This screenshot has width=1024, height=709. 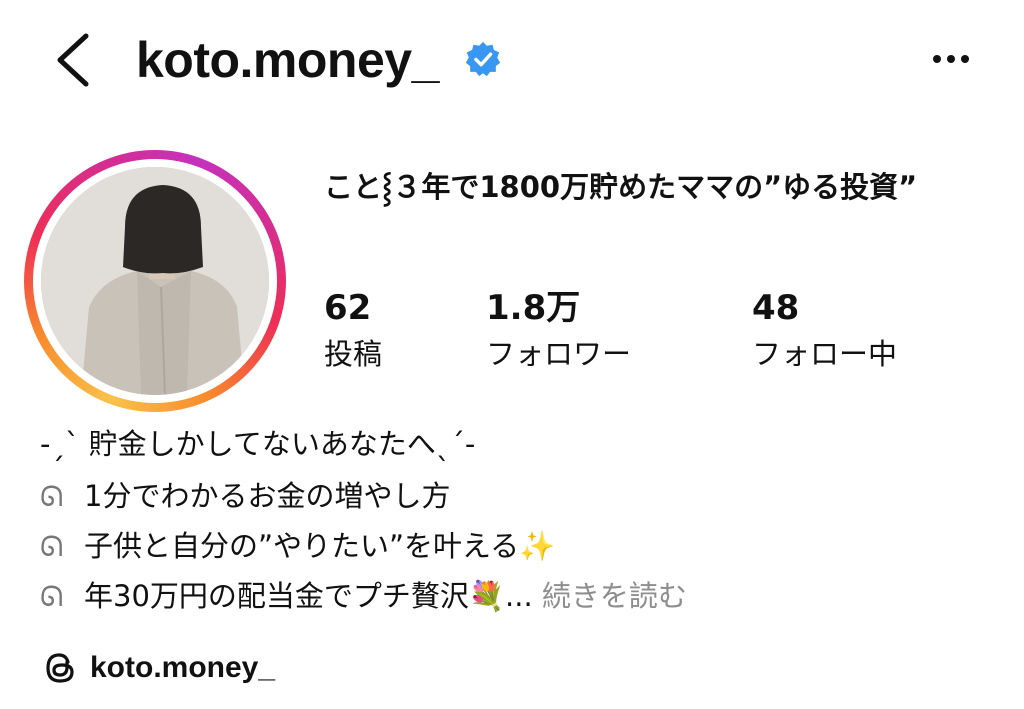 I want to click on threads-link: koto.money_, so click(x=157, y=668).